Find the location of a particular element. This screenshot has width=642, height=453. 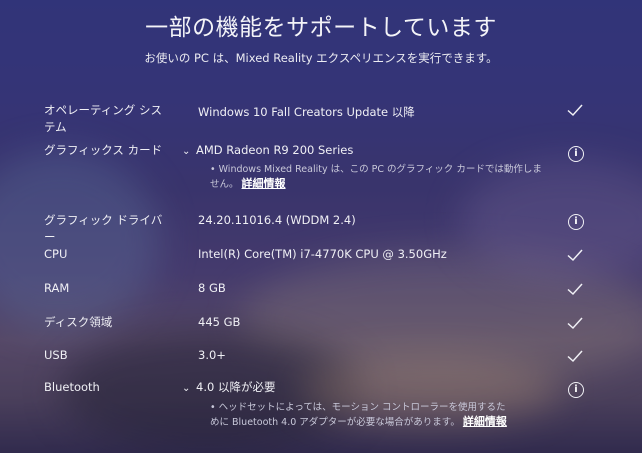

bluetooth-requirement: 4.0 以降が必要 is located at coordinates (236, 387).